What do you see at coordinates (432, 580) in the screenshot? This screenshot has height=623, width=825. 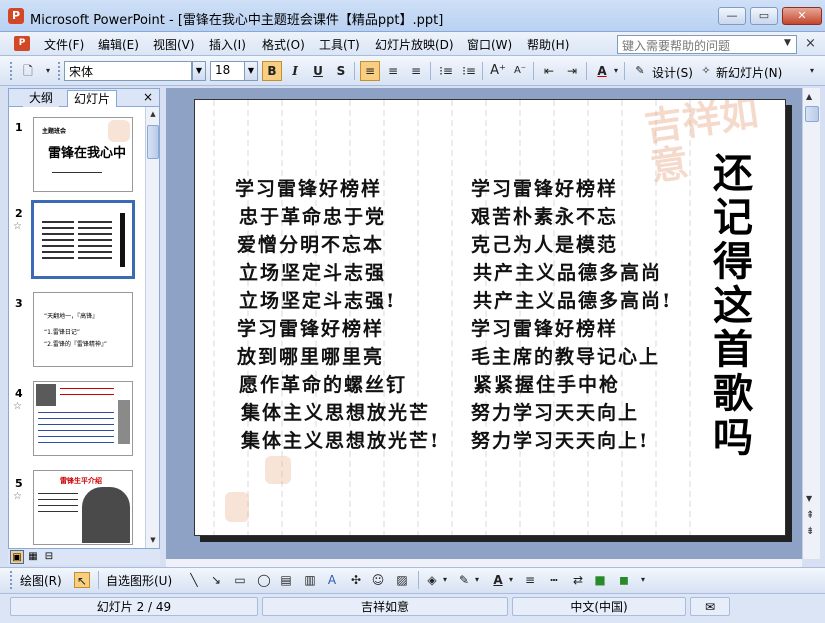 I see `fill-color-icon: ◈` at bounding box center [432, 580].